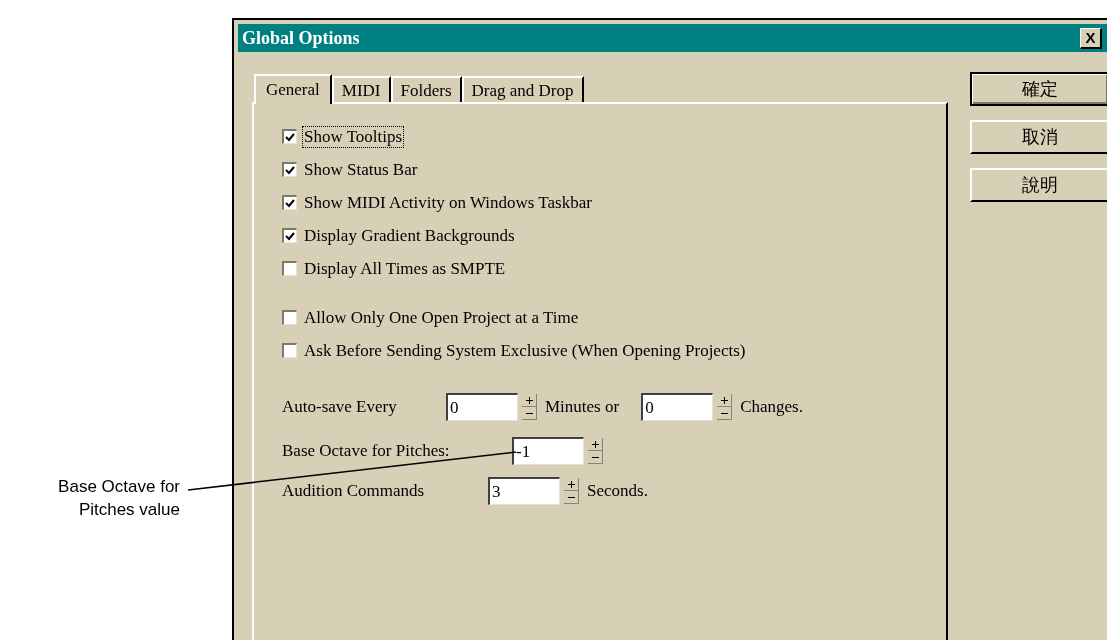 The image size is (1107, 640). What do you see at coordinates (354, 491) in the screenshot?
I see `field-label: Audition Commands` at bounding box center [354, 491].